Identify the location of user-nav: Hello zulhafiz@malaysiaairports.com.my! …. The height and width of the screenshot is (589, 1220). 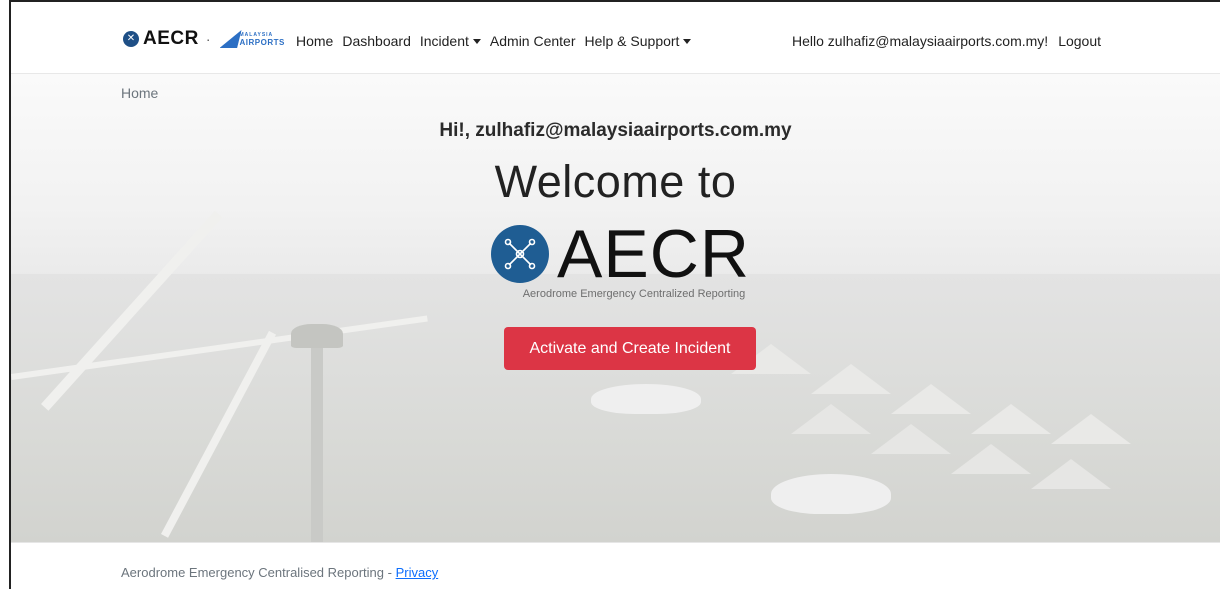
(946, 41).